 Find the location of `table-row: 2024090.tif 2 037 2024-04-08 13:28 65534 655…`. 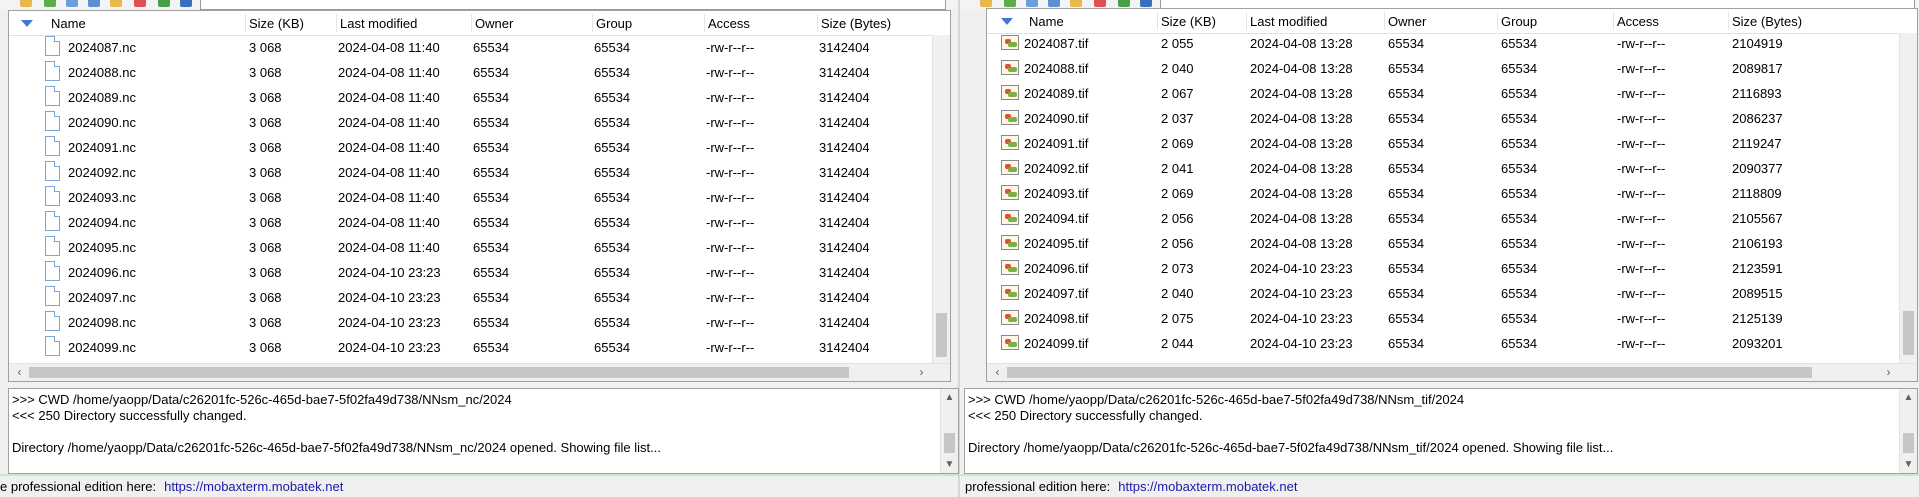

table-row: 2024090.tif 2 037 2024-04-08 13:28 65534 655… is located at coordinates (1452, 118).